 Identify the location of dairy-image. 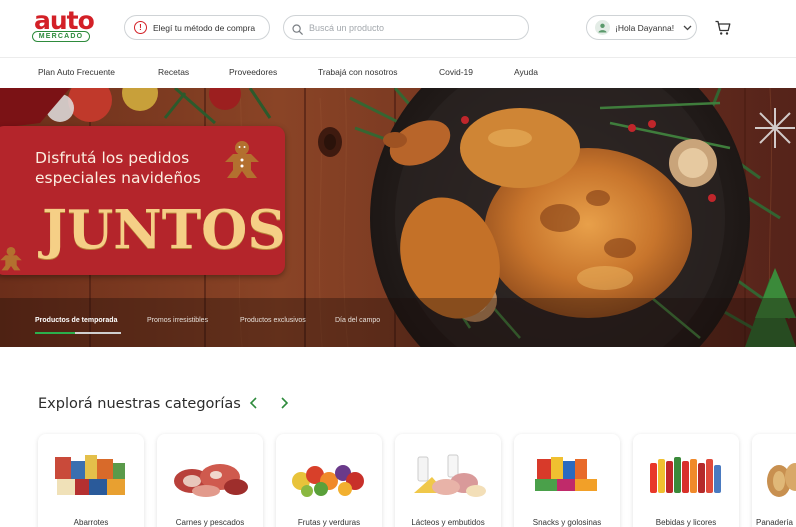
(450, 475).